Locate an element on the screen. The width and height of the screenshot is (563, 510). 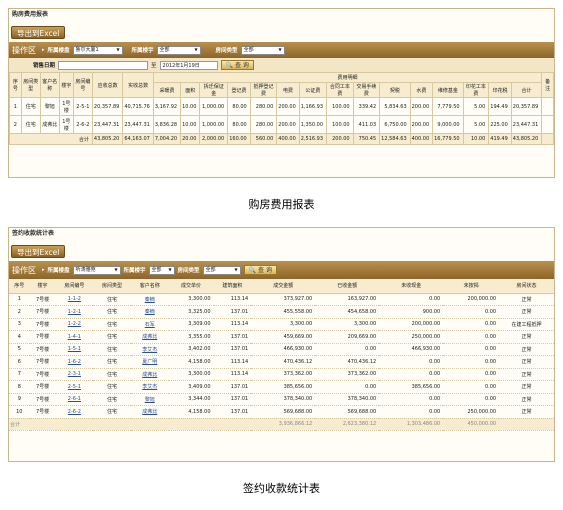
col-header: 实收总数 is located at coordinates (138, 85).